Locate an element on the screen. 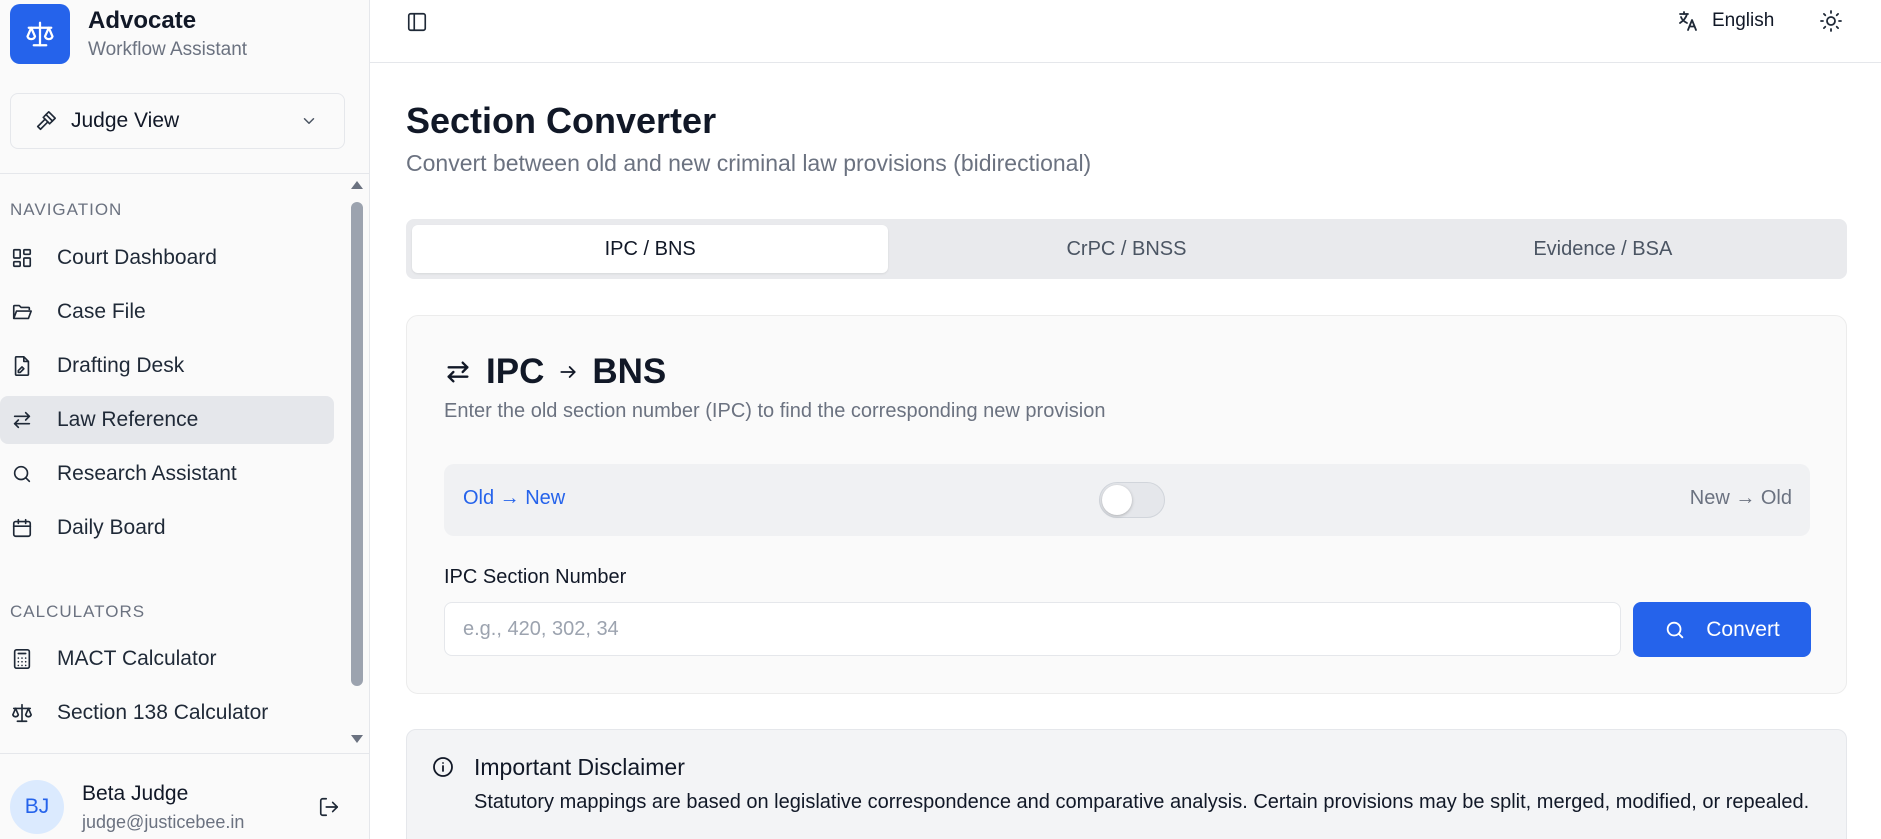 The width and height of the screenshot is (1881, 839). sidebar-item-section-138-calculator: Section 138 Calculator is located at coordinates (167, 713).